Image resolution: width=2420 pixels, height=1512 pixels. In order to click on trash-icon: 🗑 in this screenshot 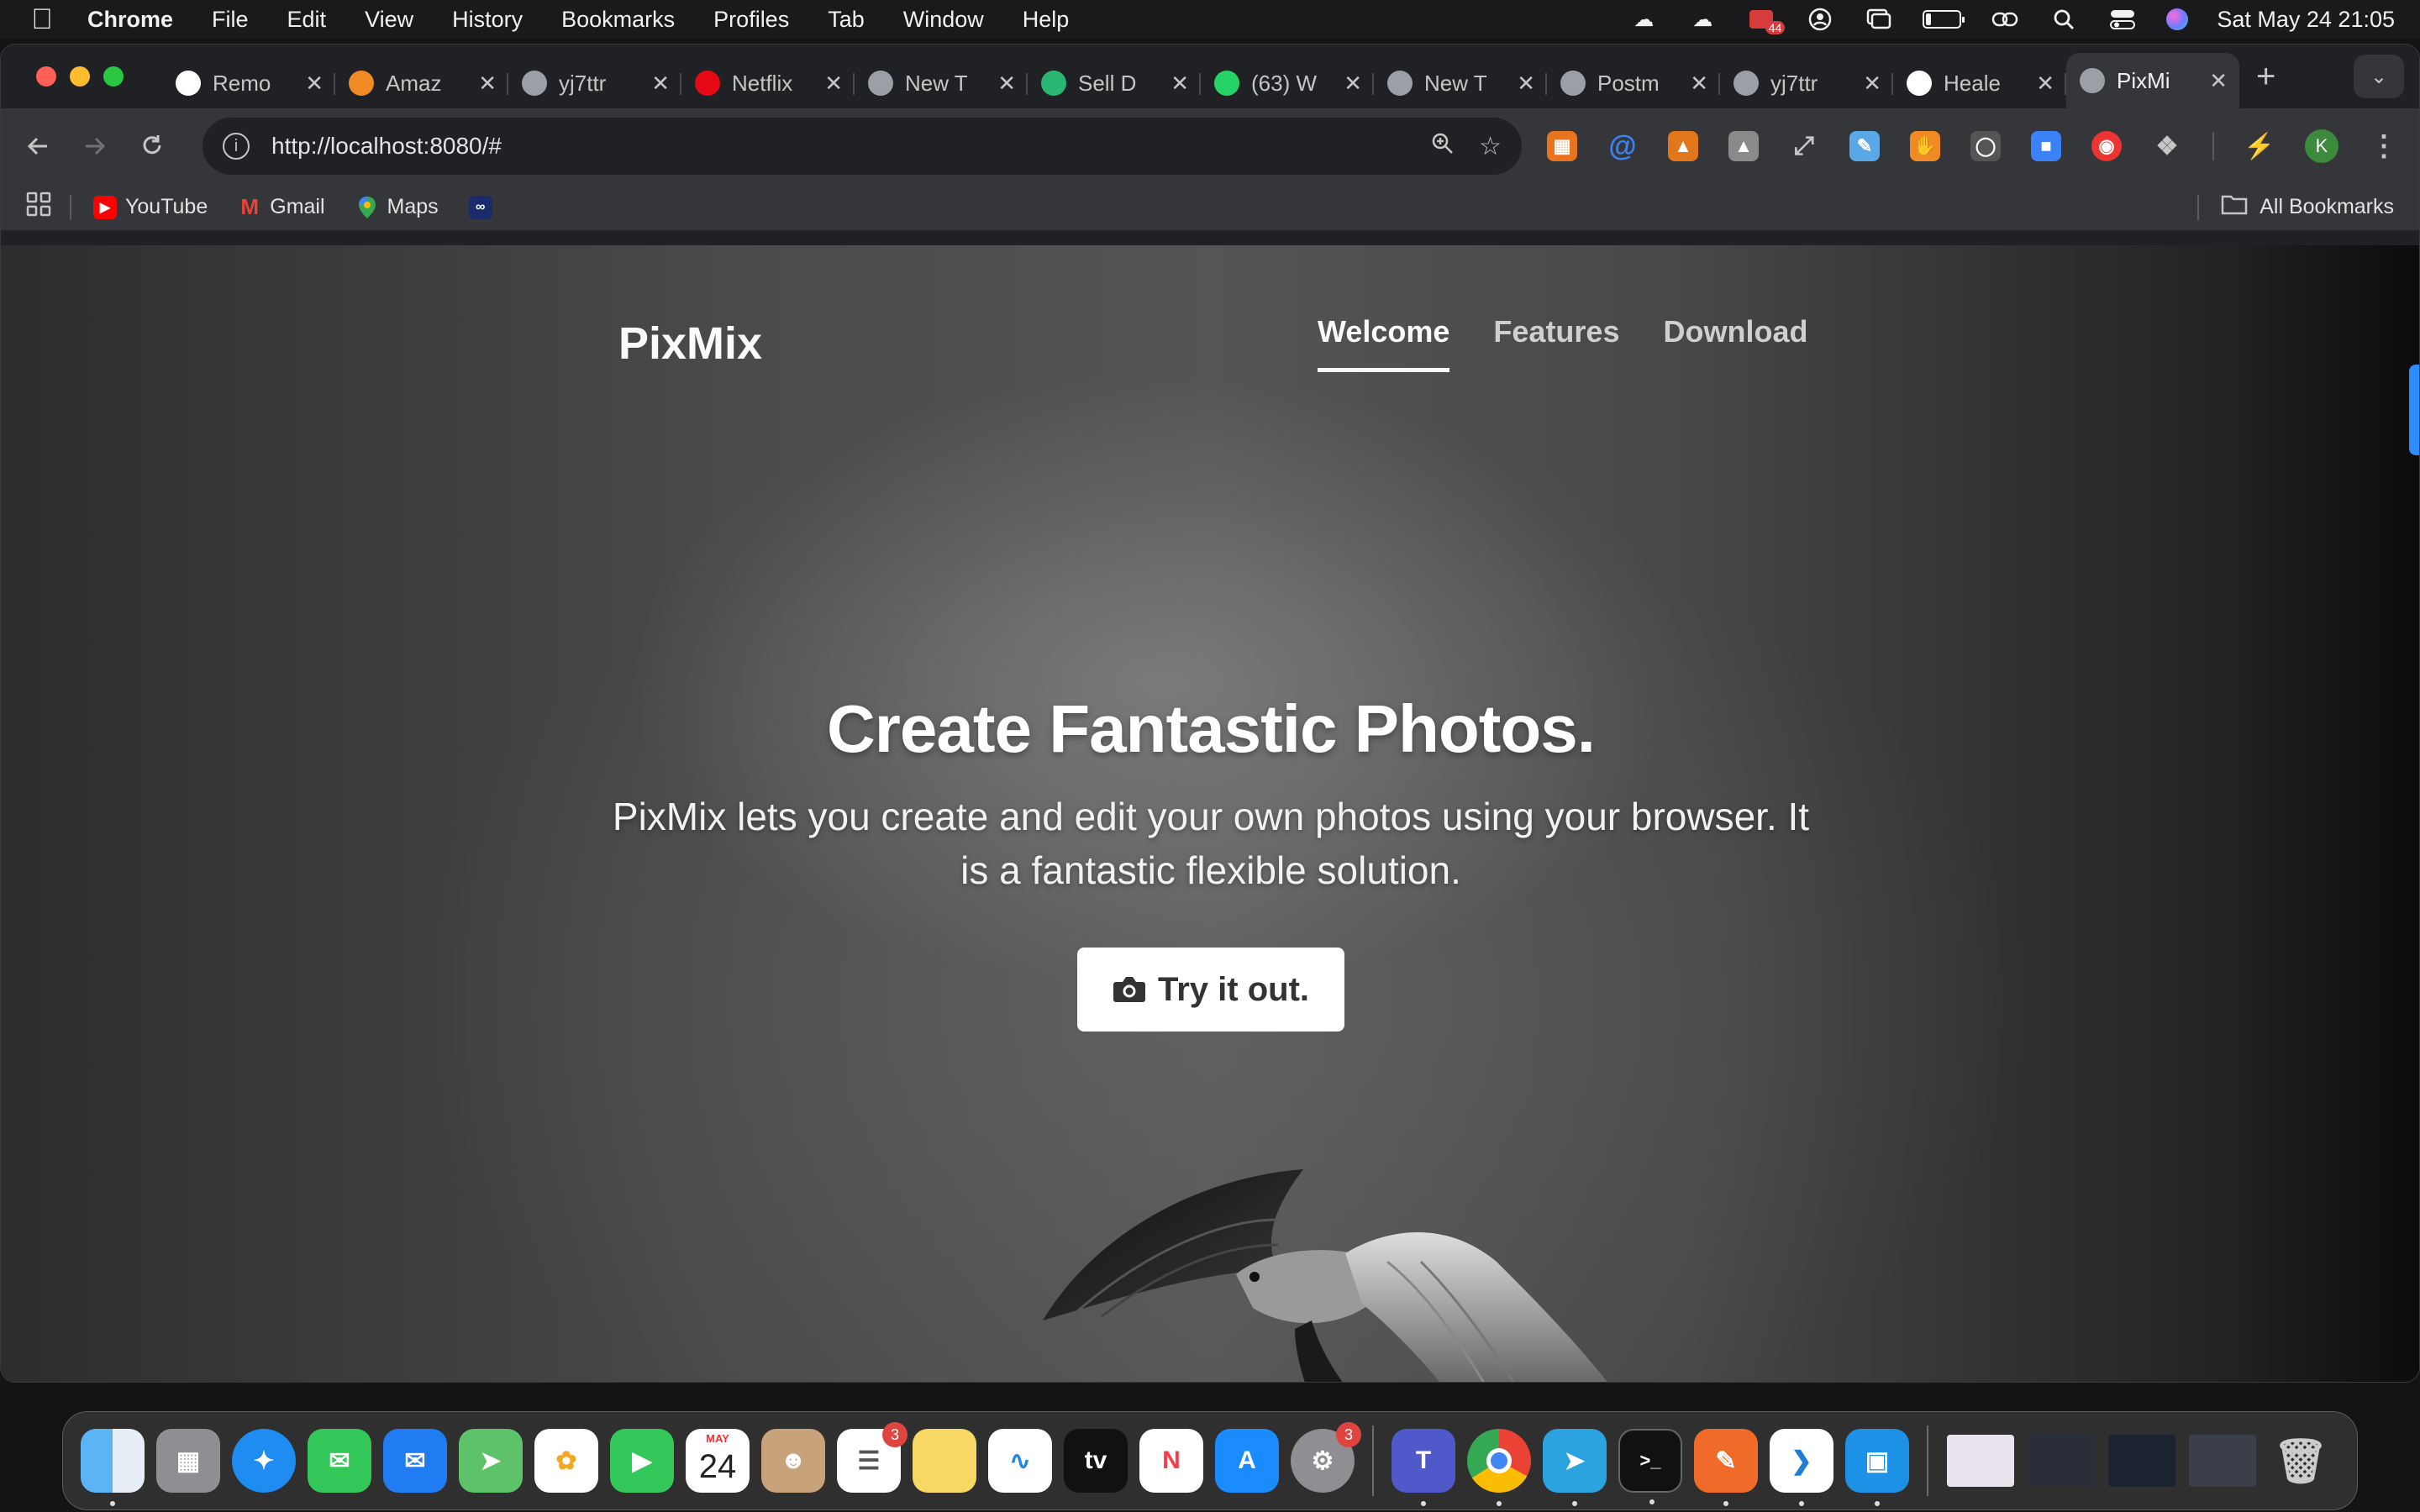, I will do `click(2301, 1461)`.